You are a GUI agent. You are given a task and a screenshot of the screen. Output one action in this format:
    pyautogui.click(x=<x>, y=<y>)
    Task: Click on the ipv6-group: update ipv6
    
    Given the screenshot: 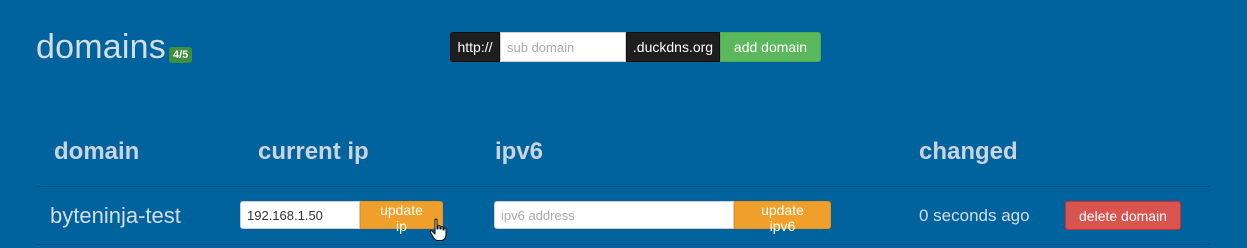 What is the action you would take?
    pyautogui.click(x=662, y=217)
    